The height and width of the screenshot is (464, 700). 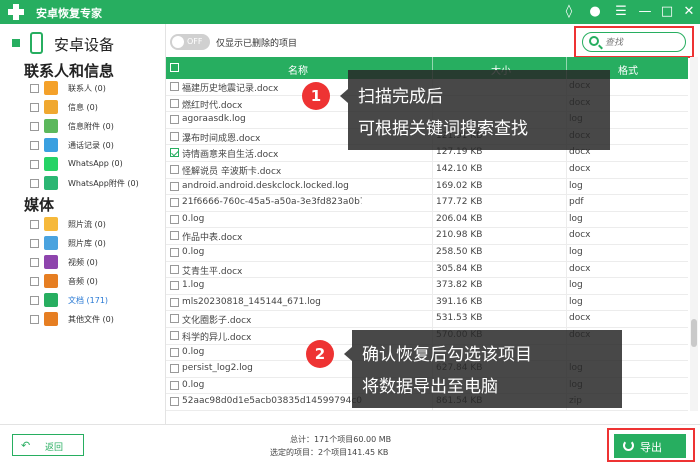 What do you see at coordinates (96, 146) in the screenshot?
I see `sidebar-item: 通话记录 (0)` at bounding box center [96, 146].